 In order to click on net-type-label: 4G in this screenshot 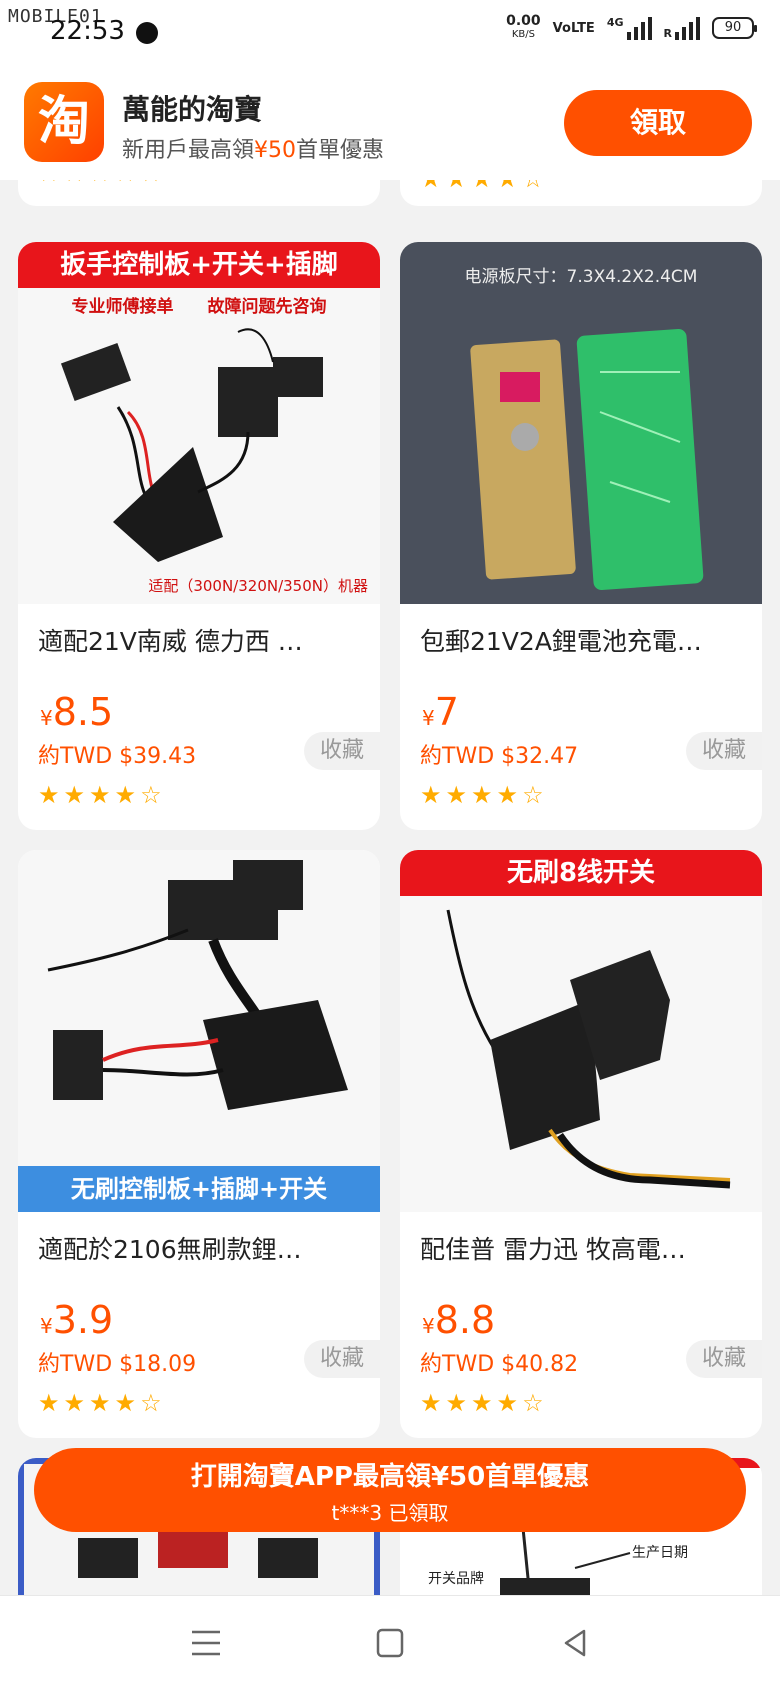, I will do `click(615, 22)`.